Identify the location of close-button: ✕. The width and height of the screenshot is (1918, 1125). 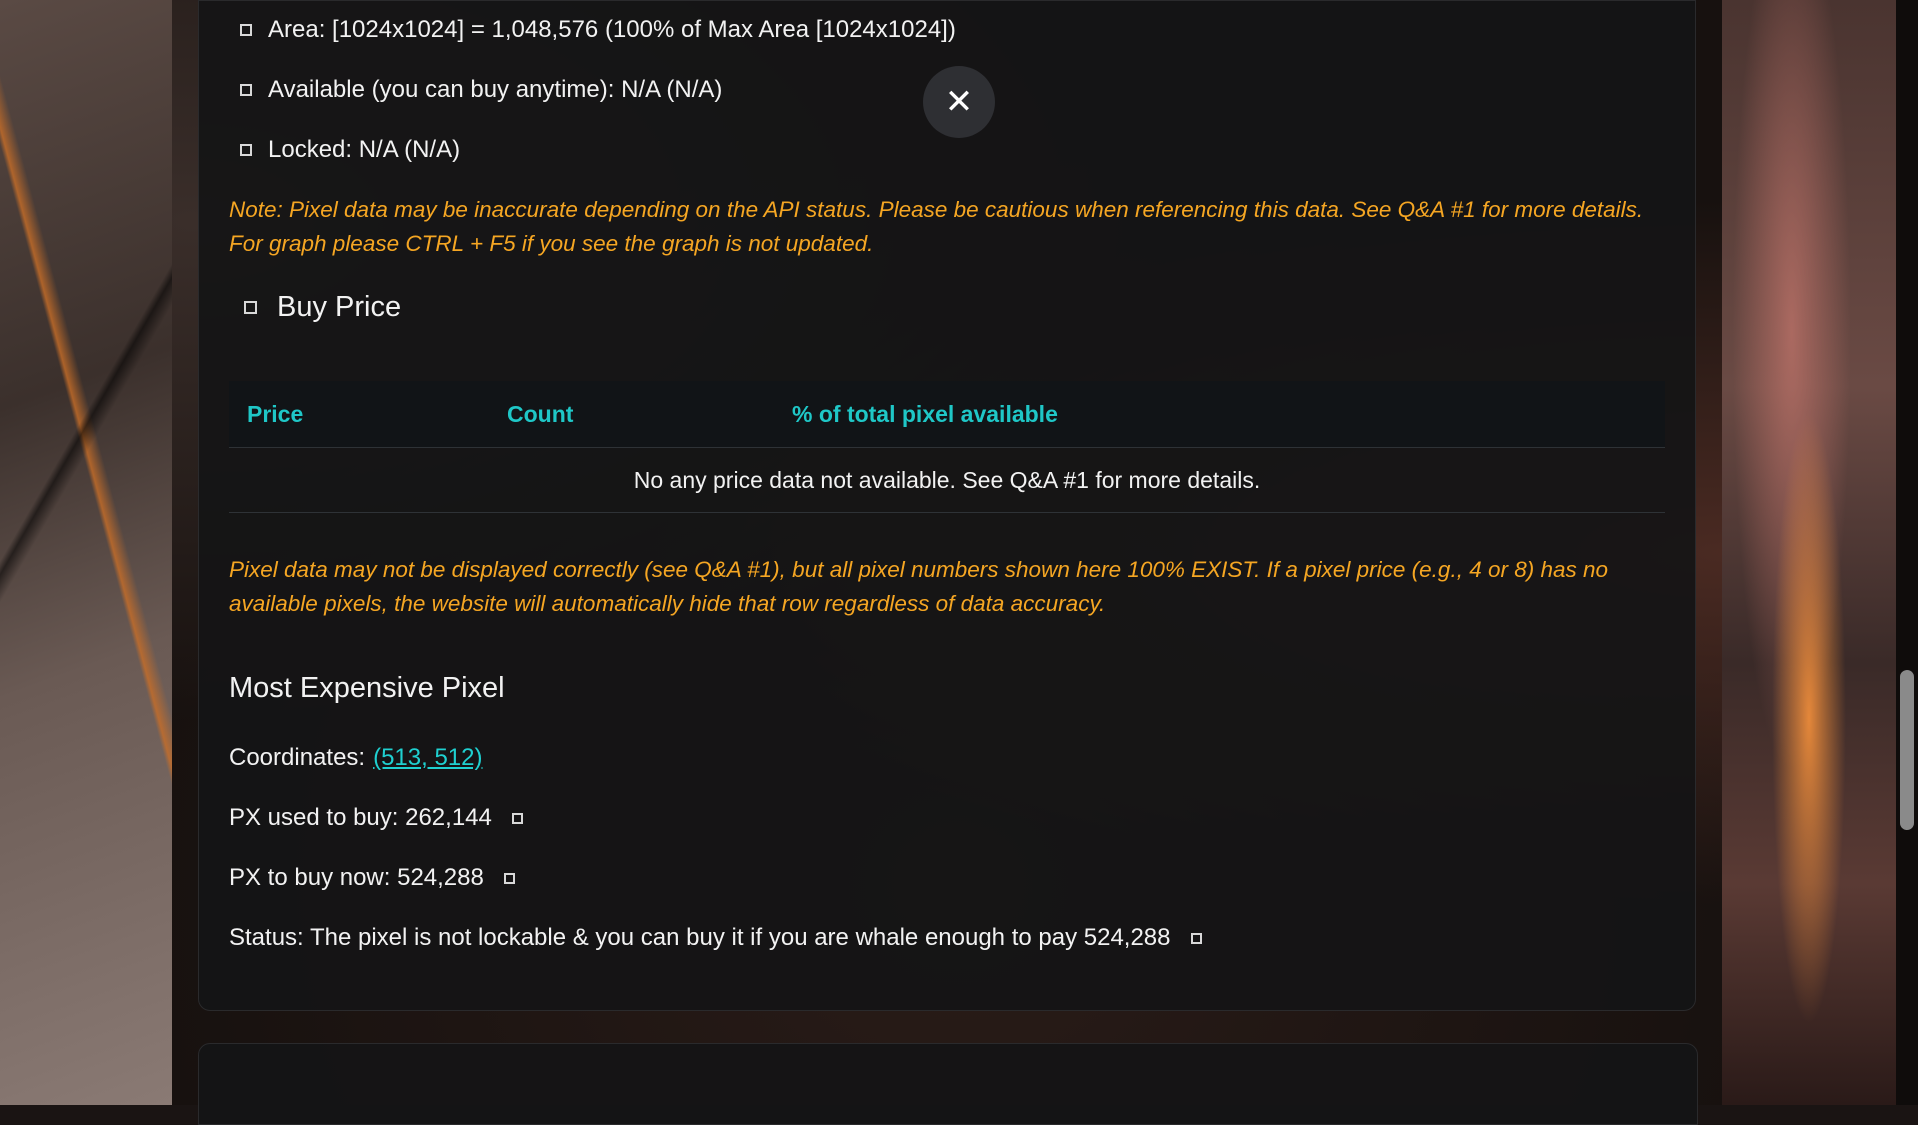
(959, 102).